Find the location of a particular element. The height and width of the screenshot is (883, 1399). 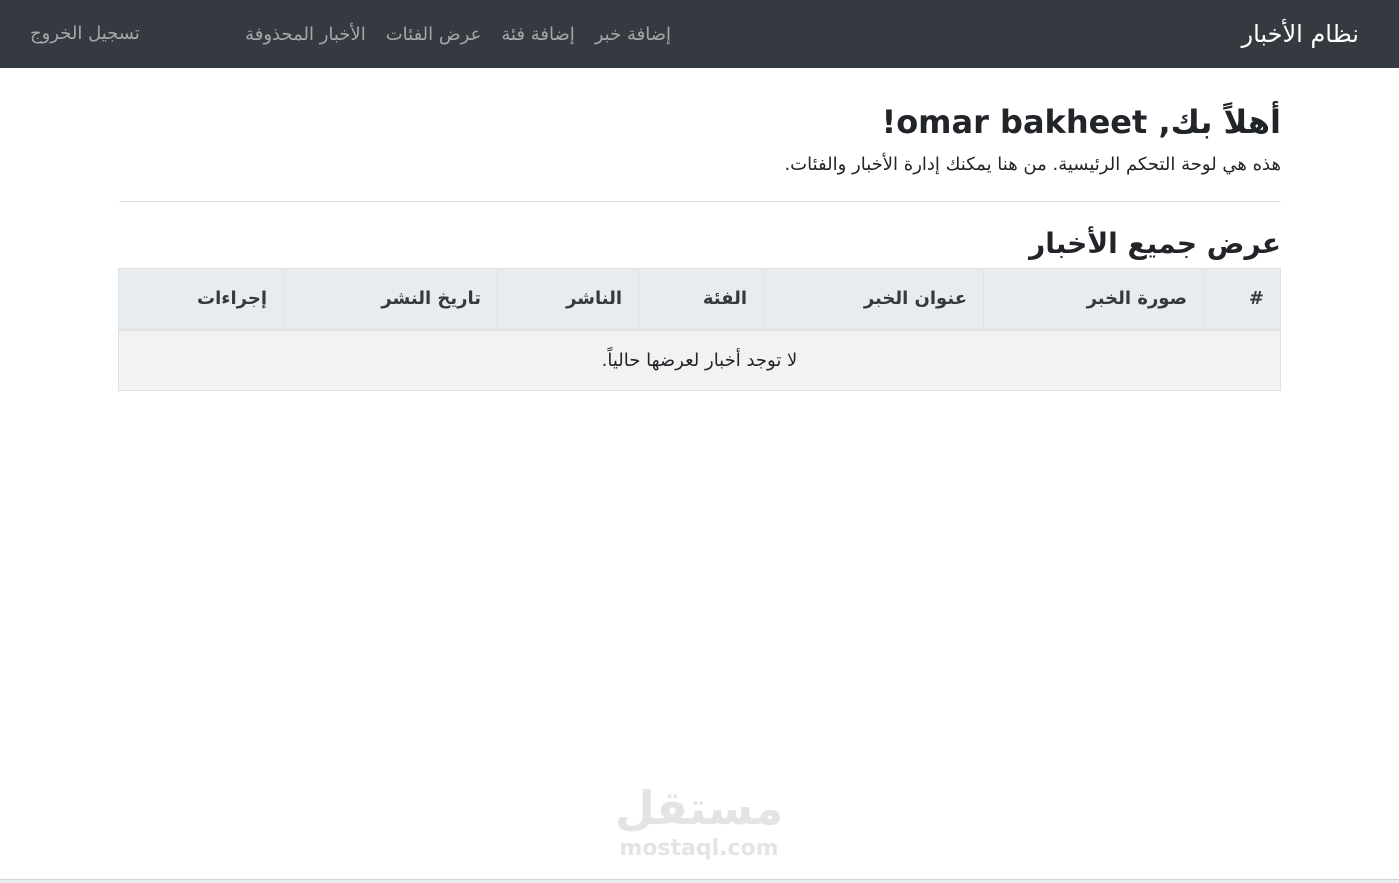

column-header-actions: إجراءات is located at coordinates (201, 299).